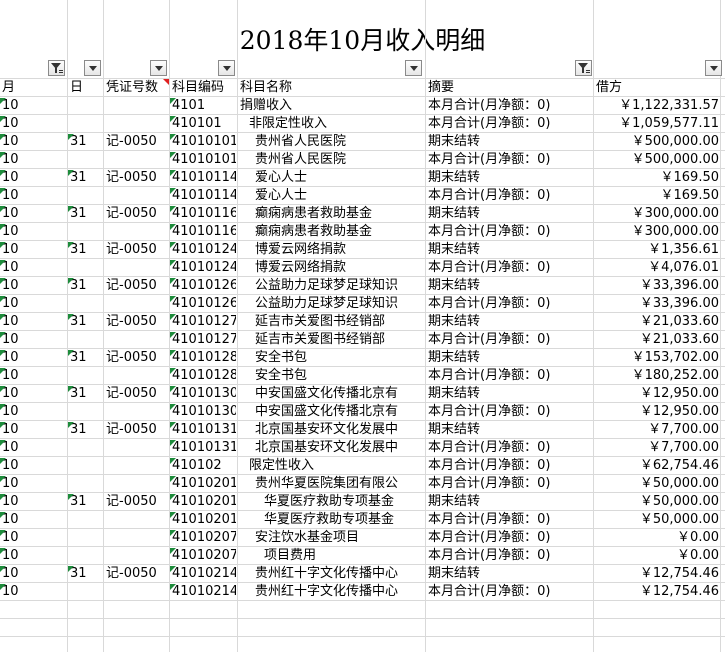  Describe the element at coordinates (583, 68) in the screenshot. I see `summary-filter-button` at that location.